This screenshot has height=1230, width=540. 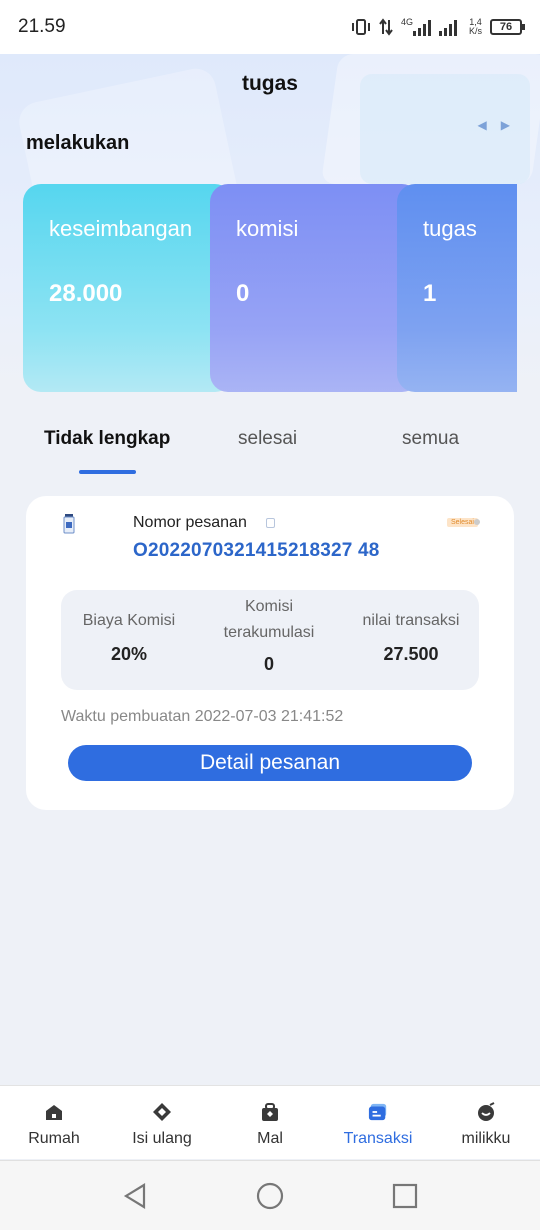 I want to click on accumulated-commission-stat: Komisi terakumulasi 0, so click(x=269, y=634).